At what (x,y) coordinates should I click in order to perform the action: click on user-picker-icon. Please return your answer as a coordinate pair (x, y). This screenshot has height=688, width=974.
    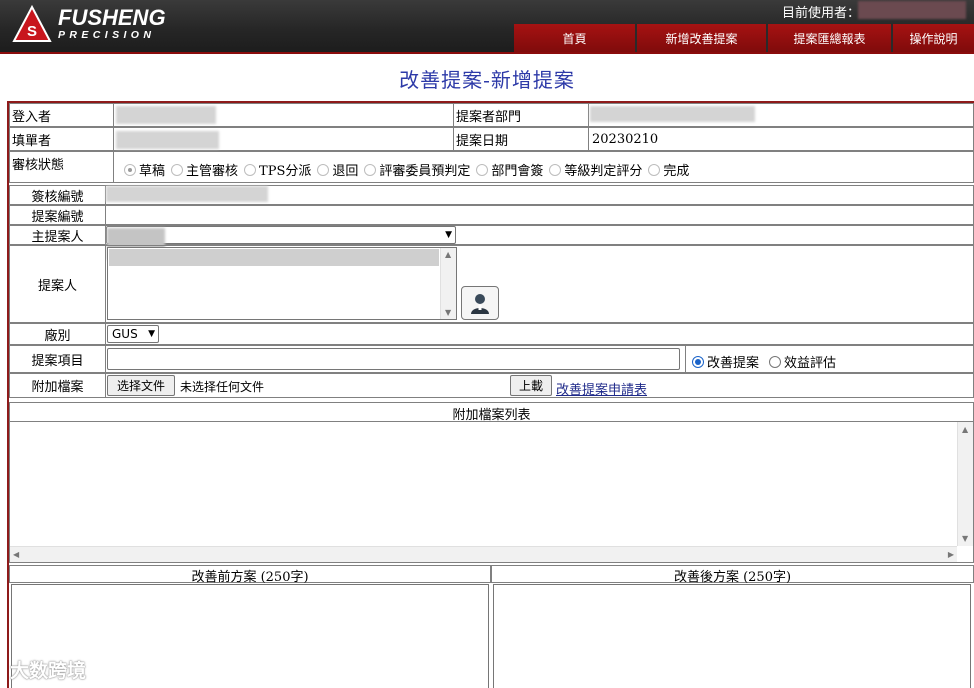
    Looking at the image, I should click on (480, 304).